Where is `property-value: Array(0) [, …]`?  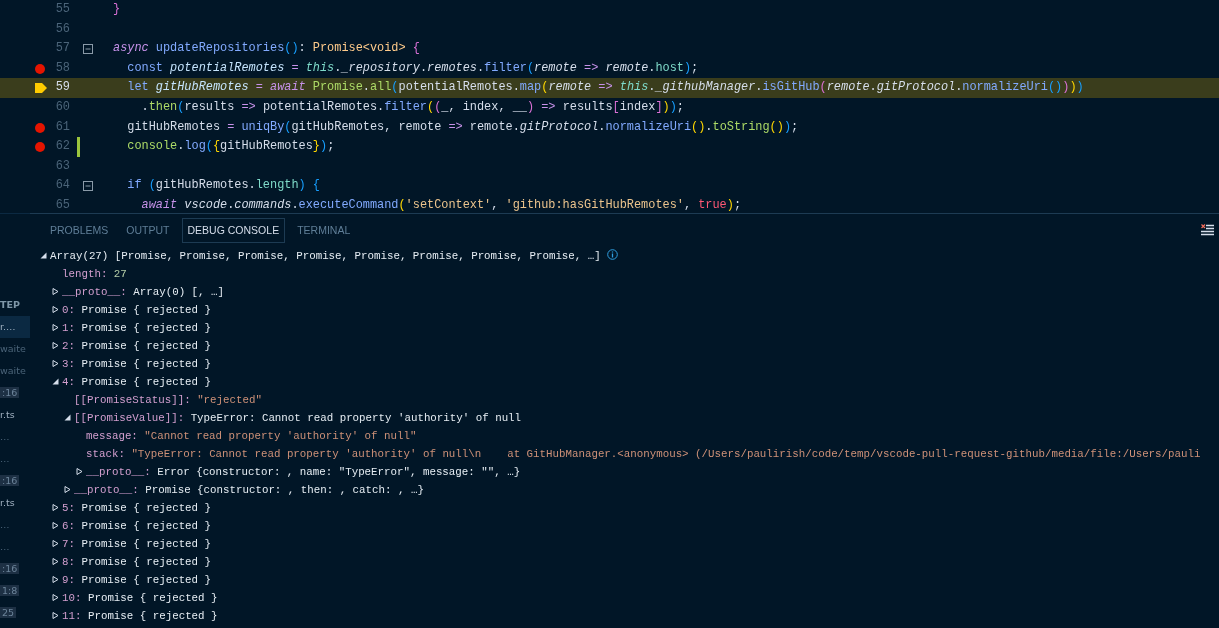
property-value: Array(0) [, …] is located at coordinates (178, 292).